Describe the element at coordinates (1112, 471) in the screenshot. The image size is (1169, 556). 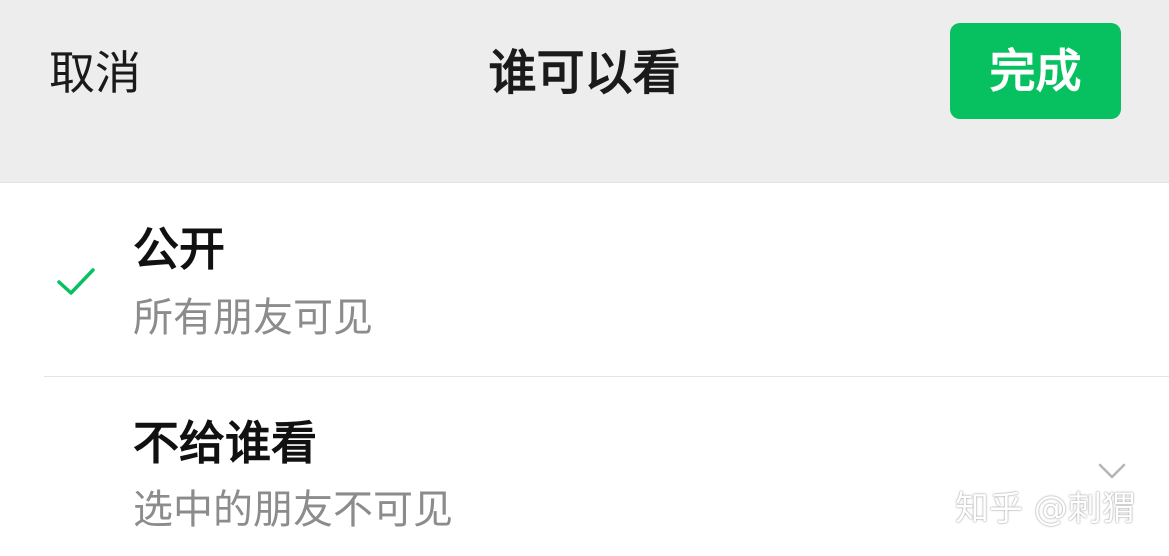
I see `chevron-down-icon` at that location.